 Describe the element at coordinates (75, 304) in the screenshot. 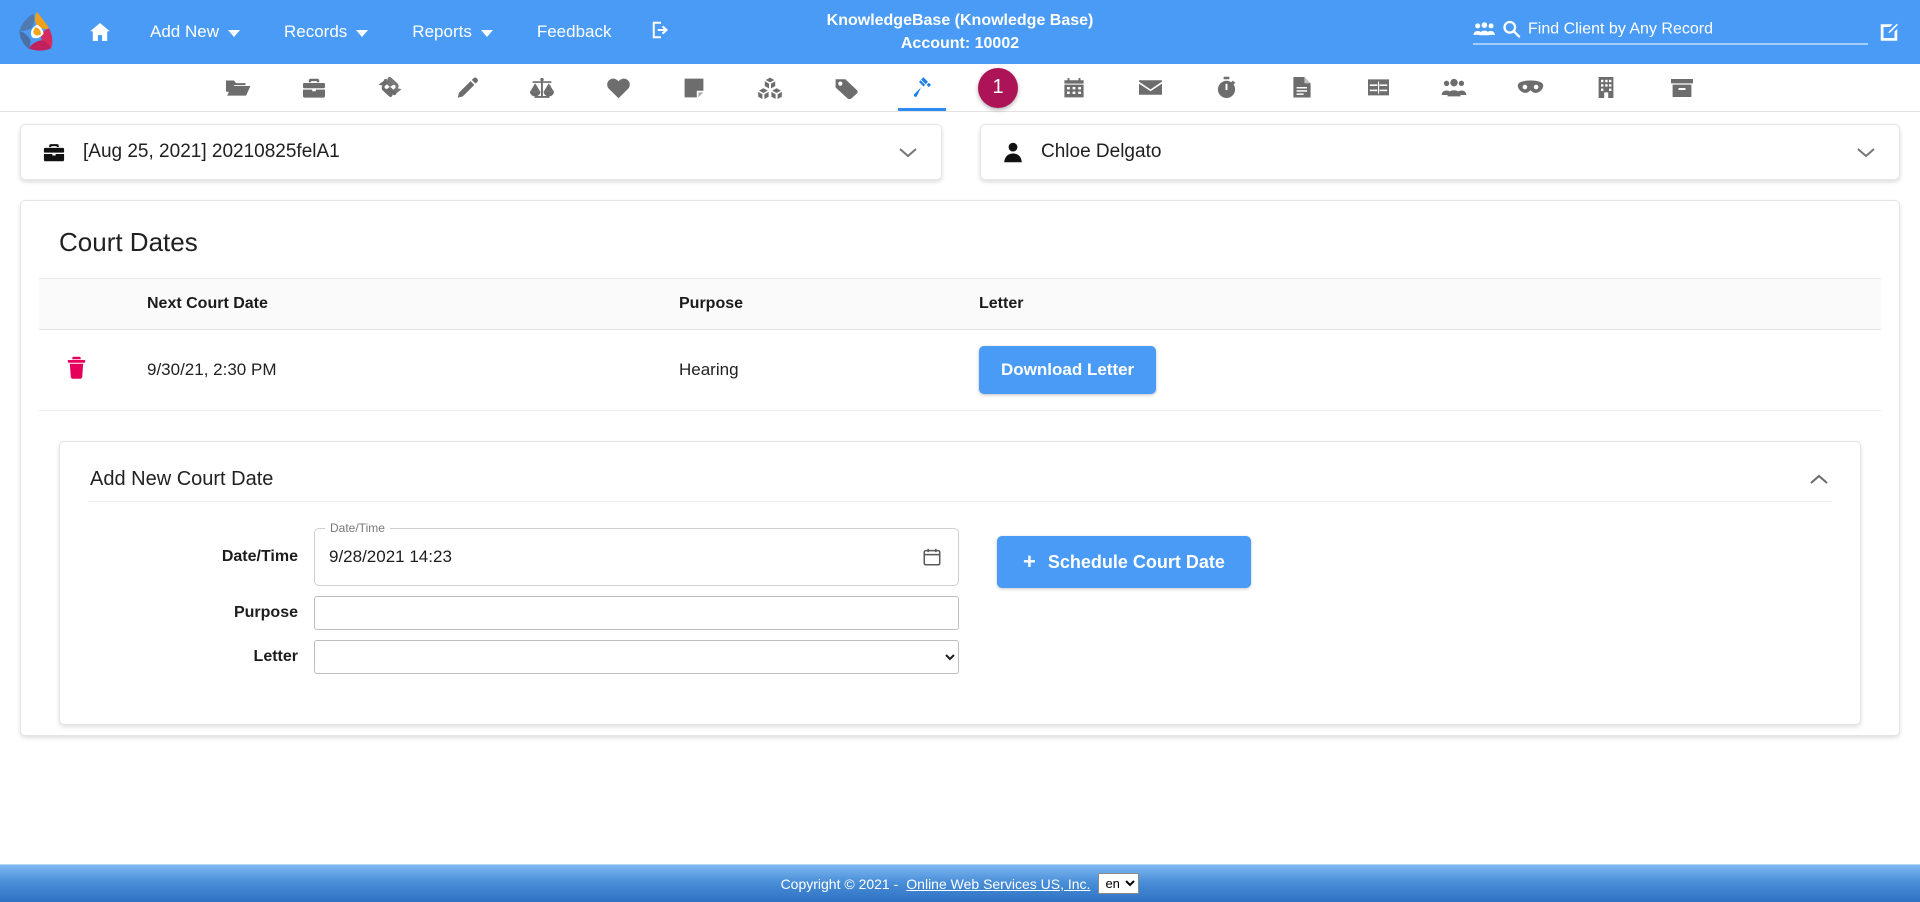

I see `column-header-actions` at that location.